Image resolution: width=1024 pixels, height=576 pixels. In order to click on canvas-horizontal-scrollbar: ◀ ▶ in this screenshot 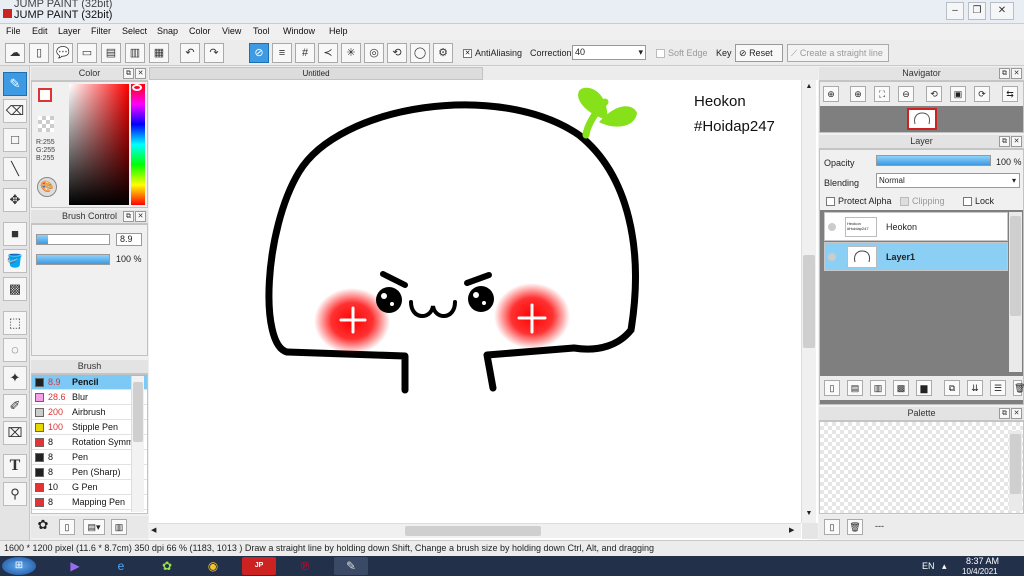, I will do `click(475, 530)`.